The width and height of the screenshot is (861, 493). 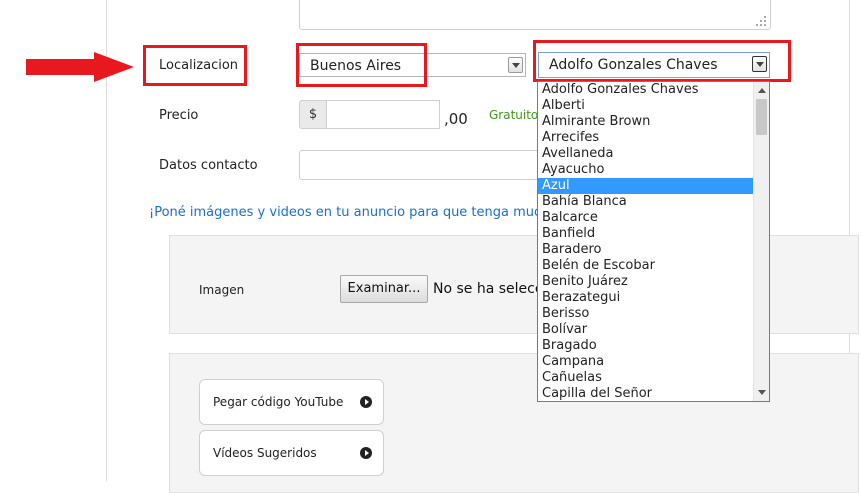 What do you see at coordinates (646, 250) in the screenshot?
I see `city-option: Baradero` at bounding box center [646, 250].